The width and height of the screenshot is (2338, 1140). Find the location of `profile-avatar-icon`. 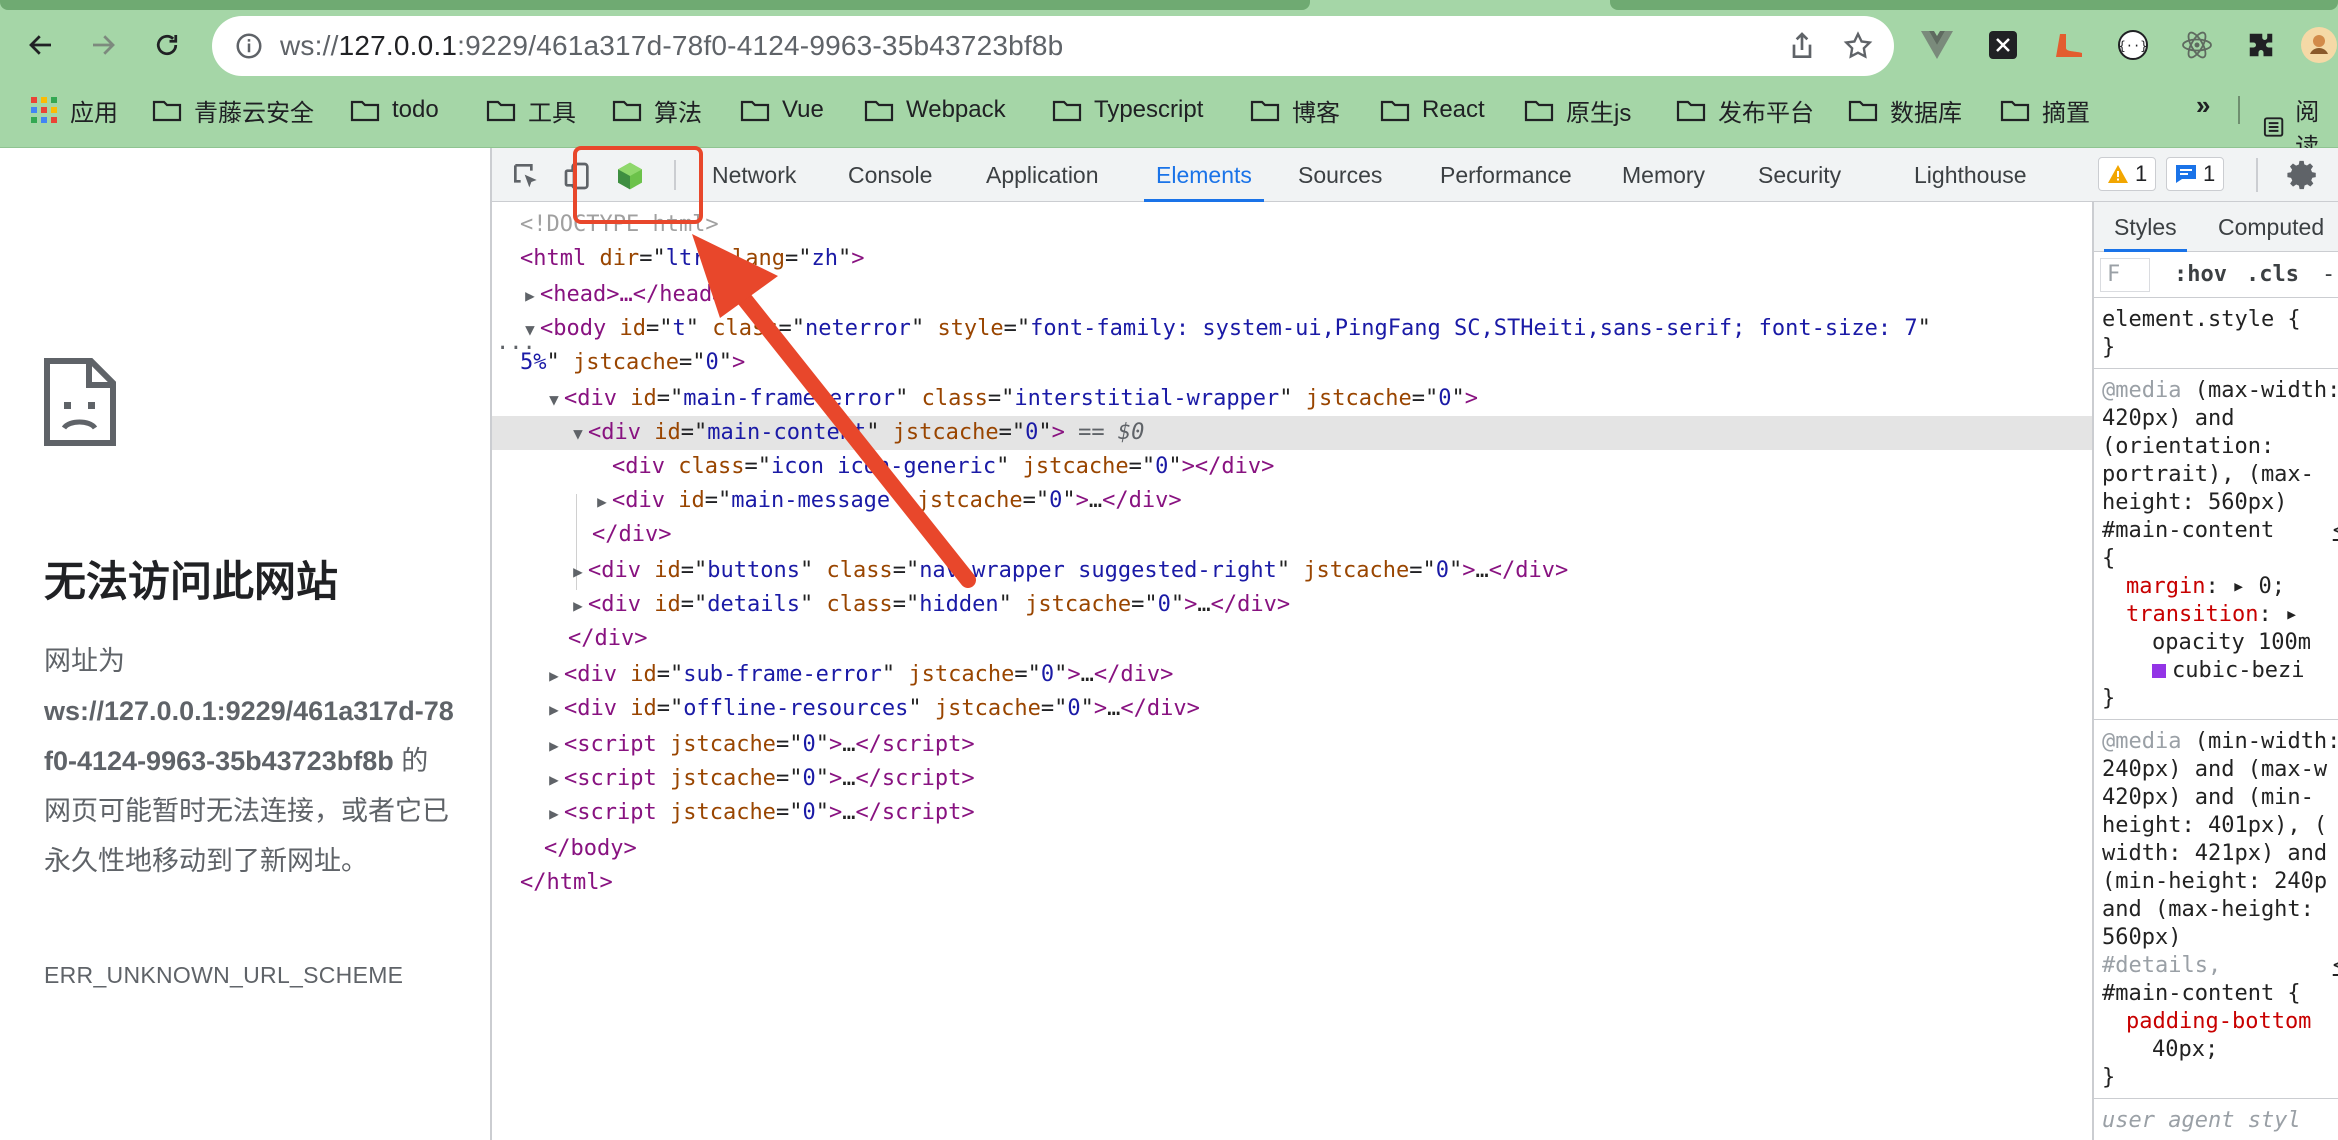

profile-avatar-icon is located at coordinates (2319, 45).